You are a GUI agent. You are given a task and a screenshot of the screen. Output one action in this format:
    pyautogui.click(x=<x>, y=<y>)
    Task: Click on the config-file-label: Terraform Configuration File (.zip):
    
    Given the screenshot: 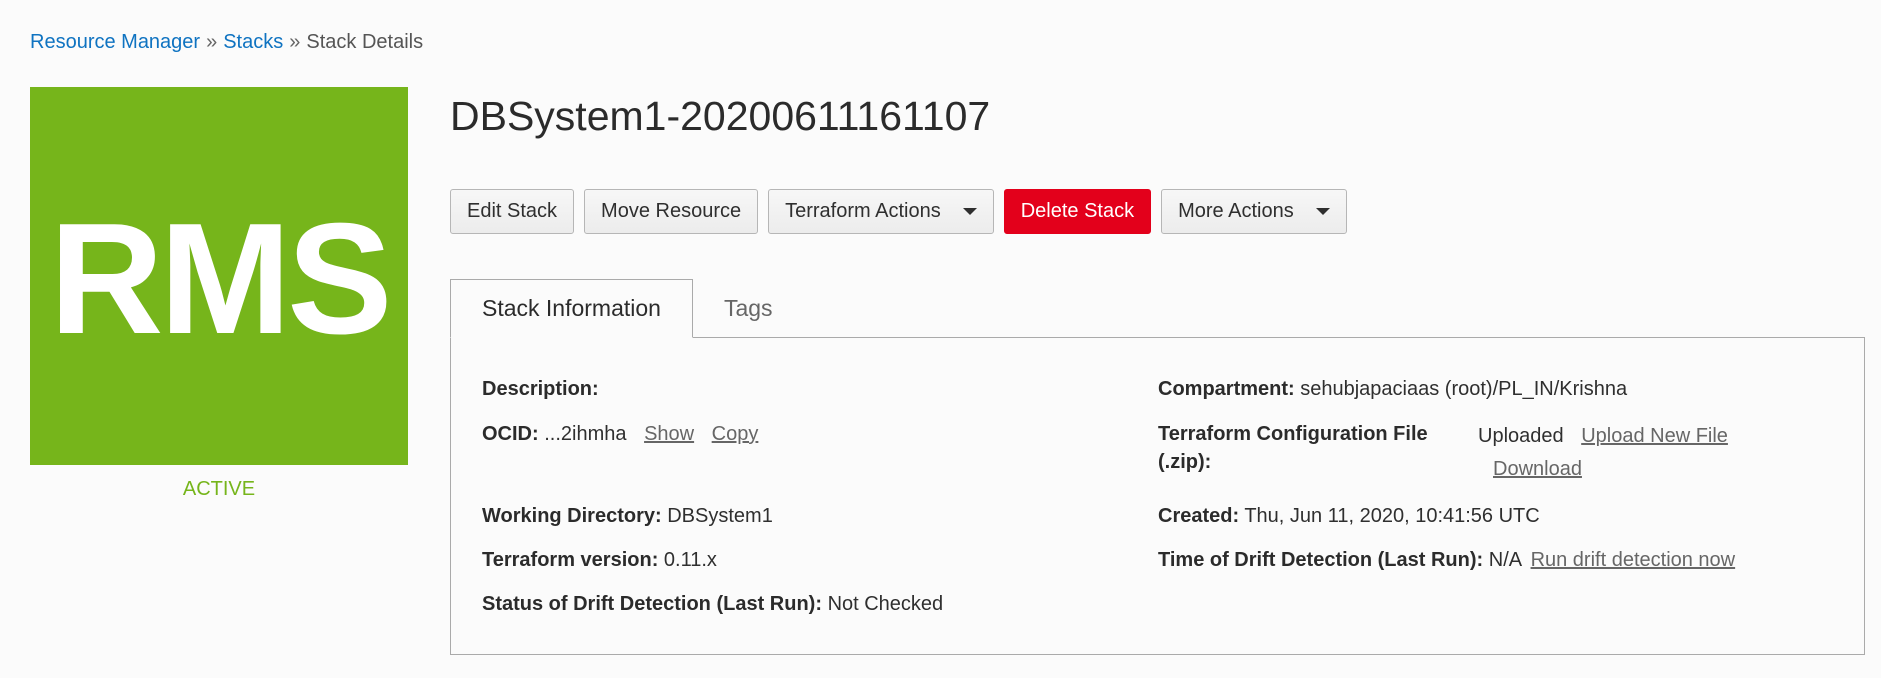 What is the action you would take?
    pyautogui.click(x=1293, y=448)
    